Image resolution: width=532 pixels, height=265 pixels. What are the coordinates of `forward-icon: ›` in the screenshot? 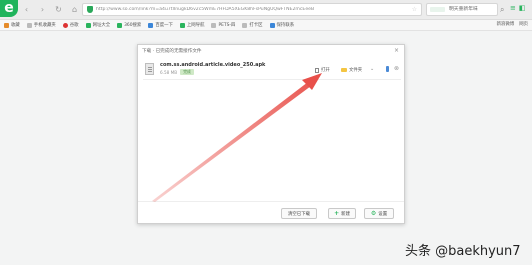 It's located at (42, 9).